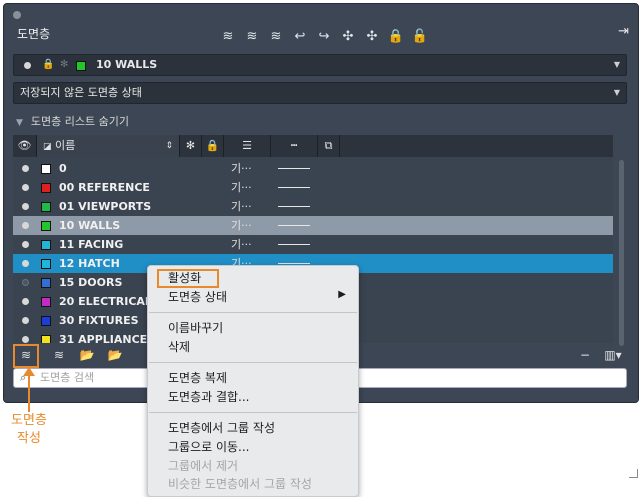 This screenshot has width=642, height=497. What do you see at coordinates (184, 278) in the screenshot?
I see `menu-item-activate: 활성화` at bounding box center [184, 278].